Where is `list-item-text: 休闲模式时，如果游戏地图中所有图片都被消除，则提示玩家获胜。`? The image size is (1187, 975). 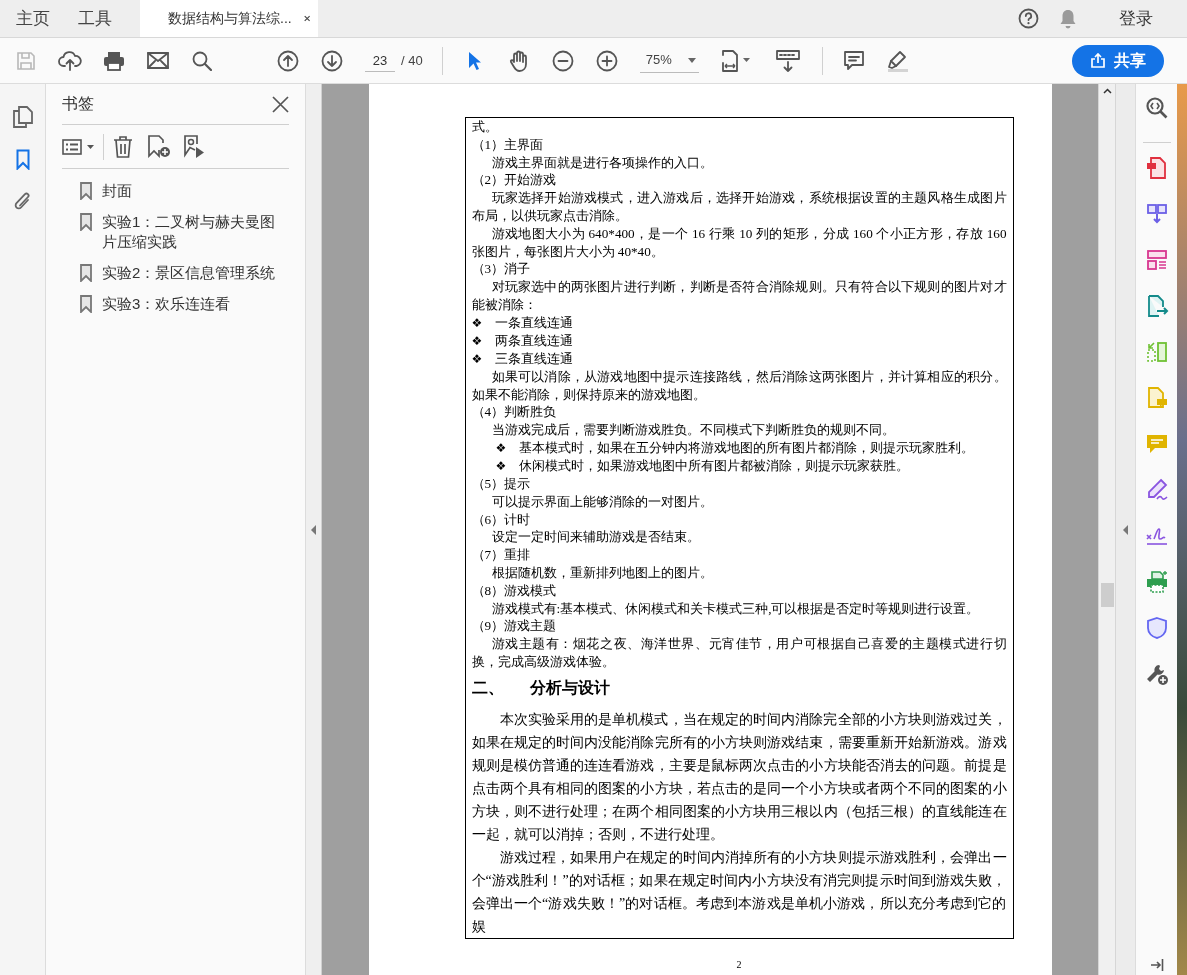 list-item-text: 休闲模式时，如果游戏地图中所有图片都被消除，则提示玩家获胜。 is located at coordinates (713, 465).